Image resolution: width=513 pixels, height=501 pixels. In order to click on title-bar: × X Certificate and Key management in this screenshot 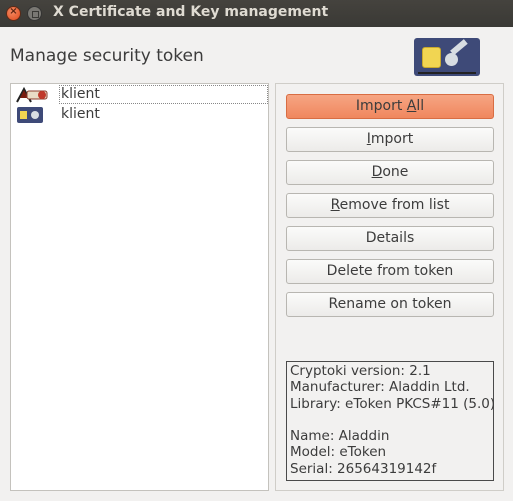, I will do `click(256, 13)`.